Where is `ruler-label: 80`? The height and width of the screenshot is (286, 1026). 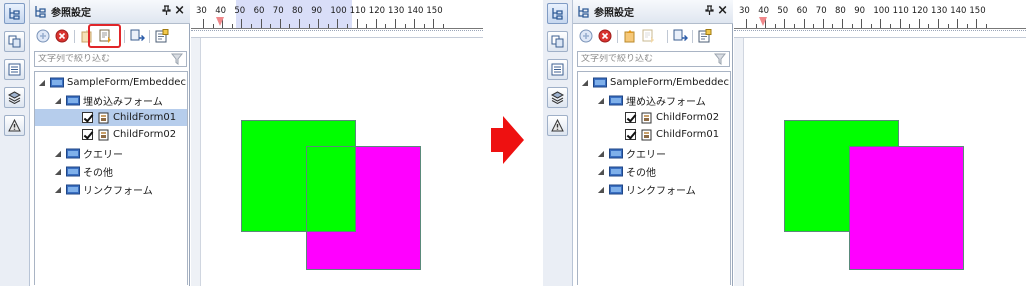
ruler-label: 80 is located at coordinates (840, 11).